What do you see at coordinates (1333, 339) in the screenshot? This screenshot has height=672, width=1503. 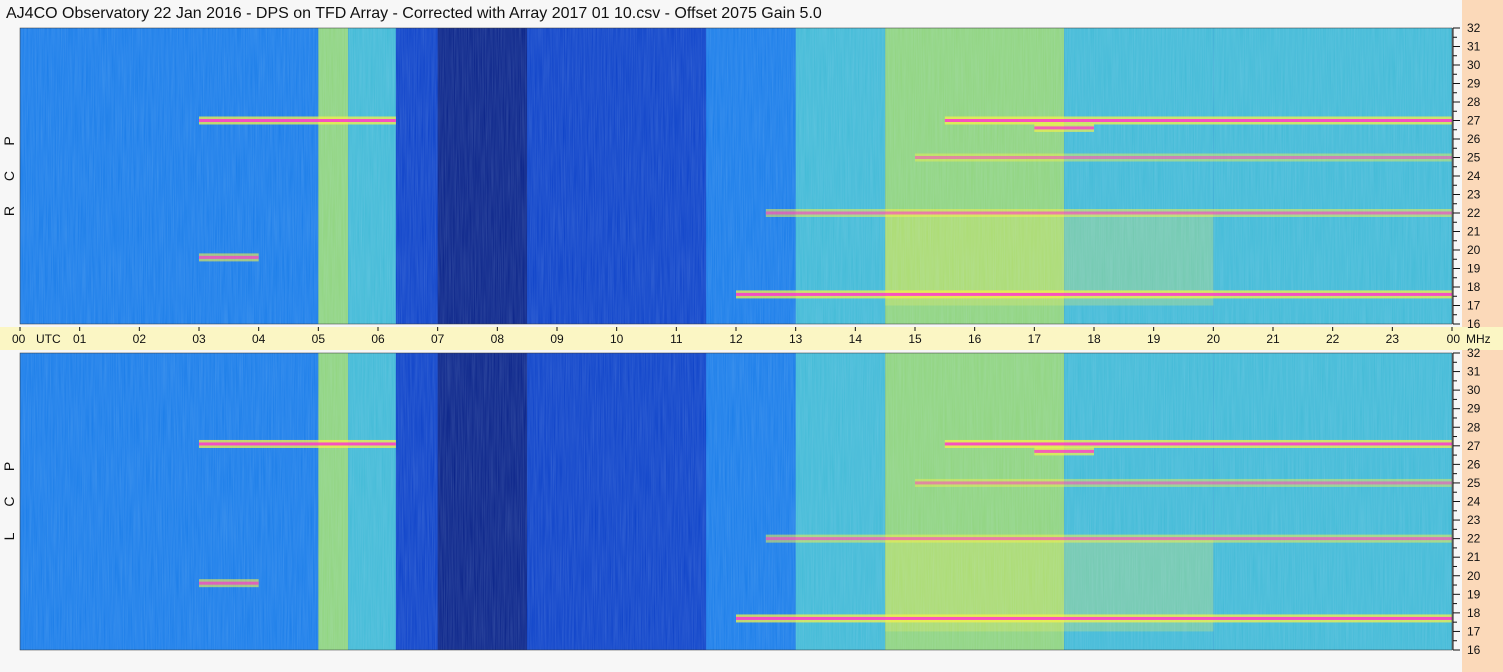 I see `time-tick-label: 22` at bounding box center [1333, 339].